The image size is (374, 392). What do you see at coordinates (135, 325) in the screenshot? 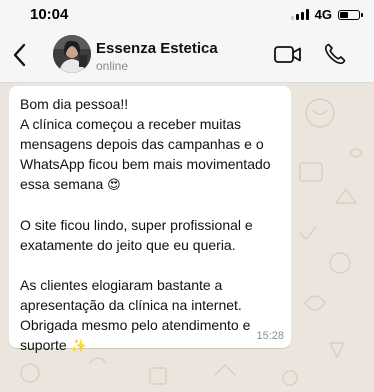
I see `message-line: Obrigada mesmo pelo atendimento e` at bounding box center [135, 325].